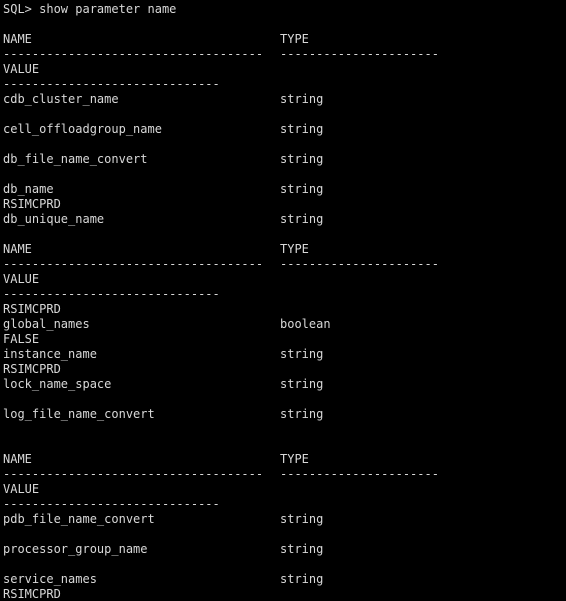  Describe the element at coordinates (167, 324) in the screenshot. I see `terminal-line: global_names boolean` at that location.